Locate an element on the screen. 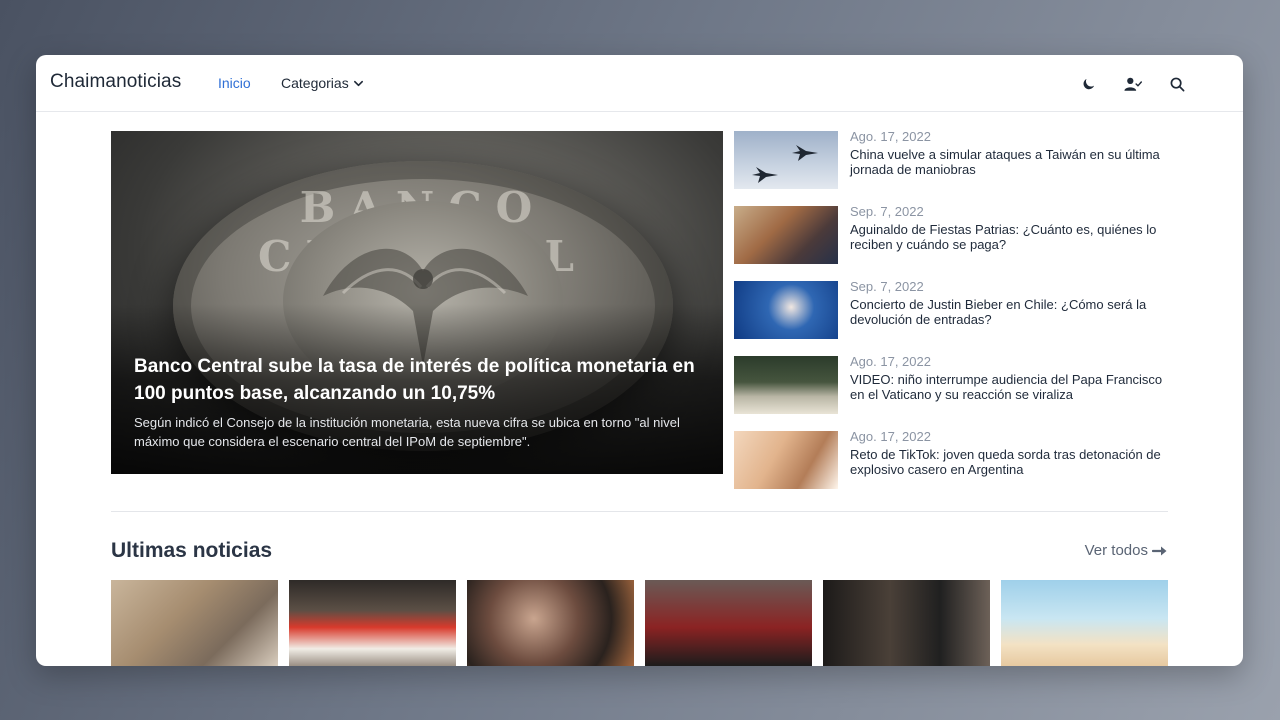  nav-item-categorias: Categorias is located at coordinates (322, 83).